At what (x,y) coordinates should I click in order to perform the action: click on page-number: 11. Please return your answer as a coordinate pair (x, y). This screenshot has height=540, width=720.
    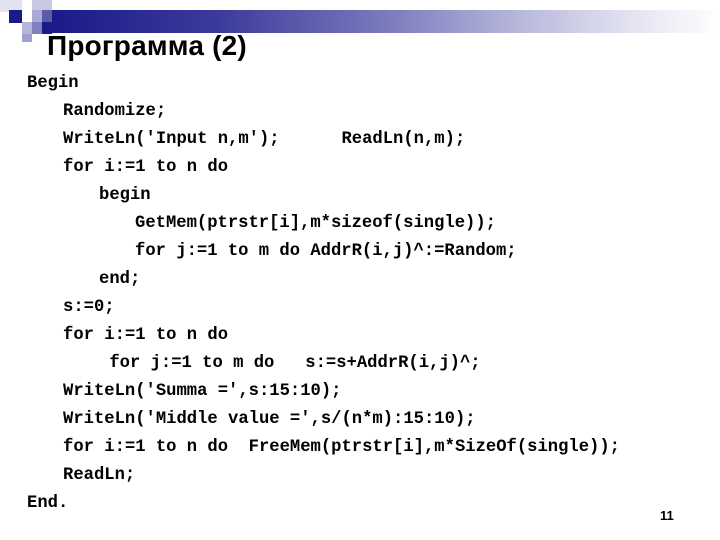
    Looking at the image, I should click on (667, 515).